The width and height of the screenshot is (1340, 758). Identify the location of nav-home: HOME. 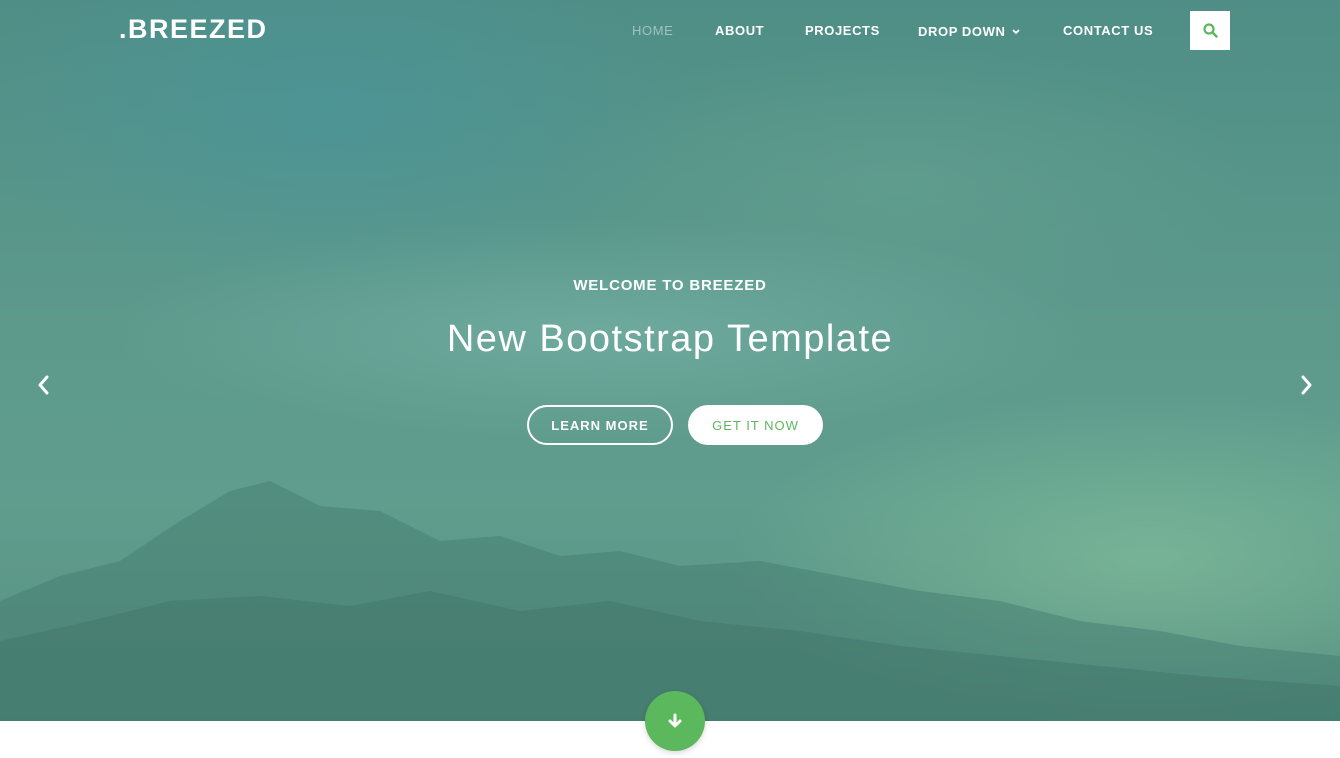
(652, 30).